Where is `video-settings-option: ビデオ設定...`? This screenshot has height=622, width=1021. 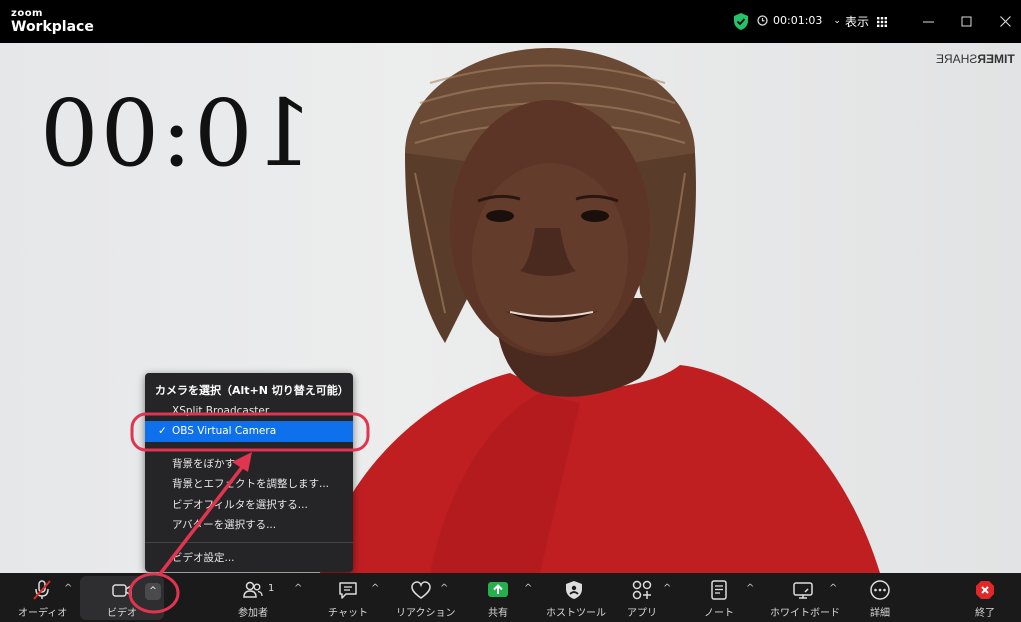 video-settings-option: ビデオ設定... is located at coordinates (249, 558).